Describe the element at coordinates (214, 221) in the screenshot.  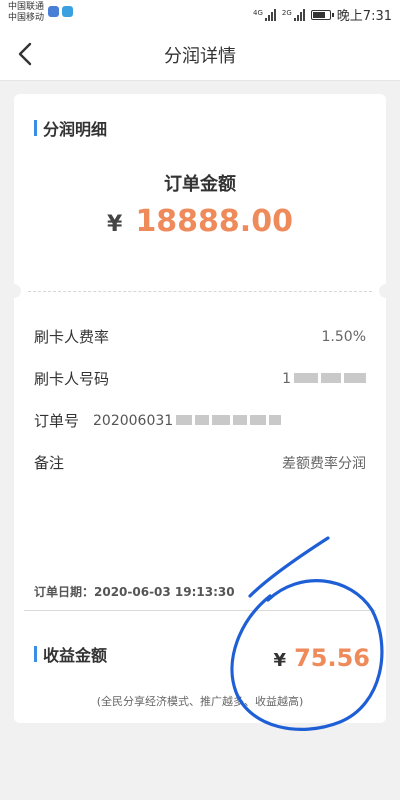
I see `order-amount-value: 18888.00` at that location.